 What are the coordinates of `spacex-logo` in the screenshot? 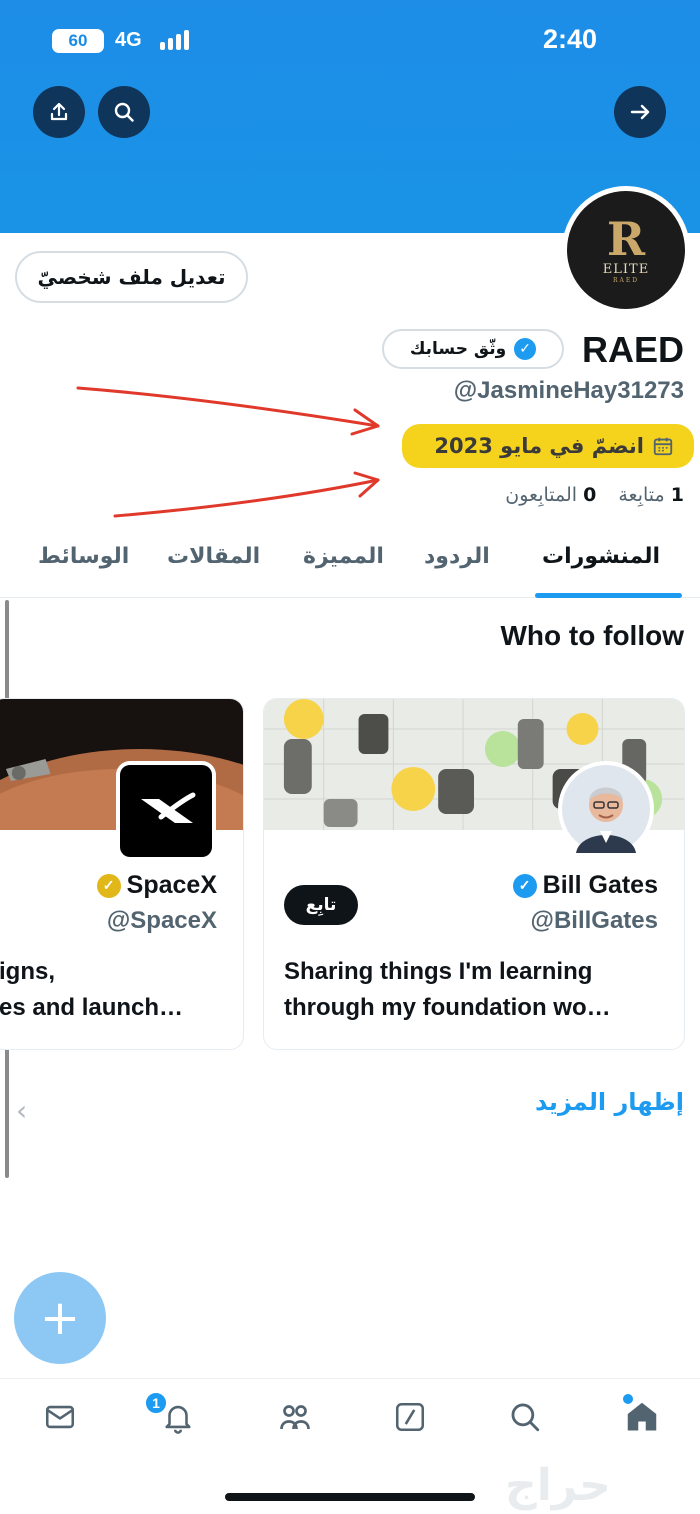 It's located at (166, 811).